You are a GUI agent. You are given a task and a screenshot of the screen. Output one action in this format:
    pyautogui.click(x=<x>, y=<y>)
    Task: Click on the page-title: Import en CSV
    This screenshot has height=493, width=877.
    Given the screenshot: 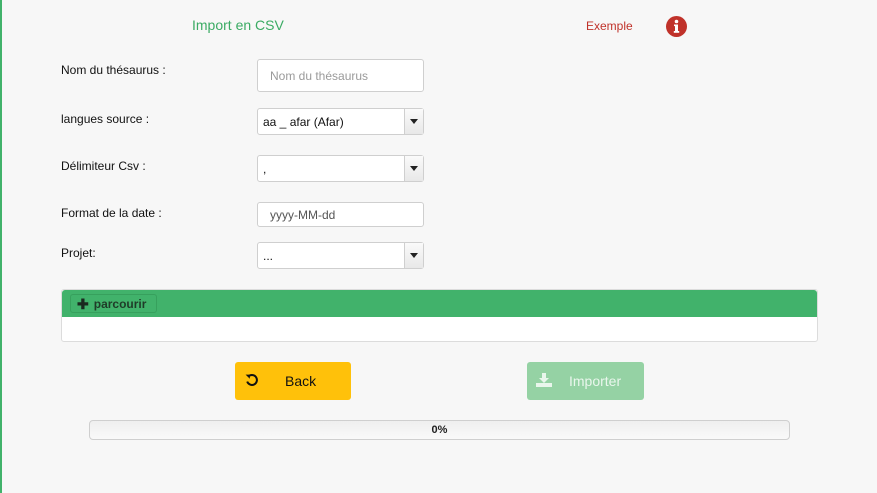 What is the action you would take?
    pyautogui.click(x=238, y=25)
    